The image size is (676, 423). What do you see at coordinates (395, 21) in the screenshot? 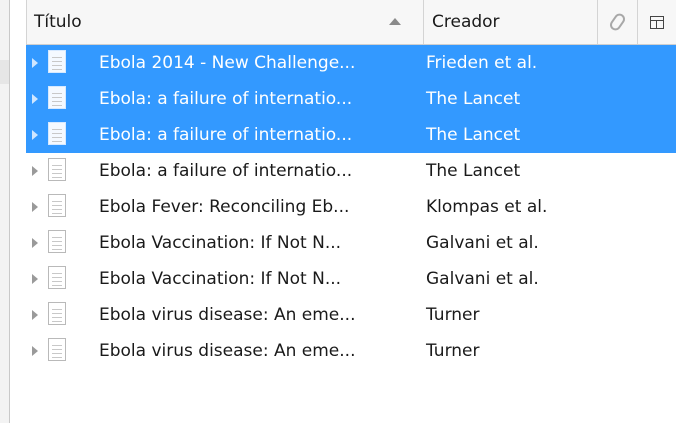
I see `sort-ascending-icon` at bounding box center [395, 21].